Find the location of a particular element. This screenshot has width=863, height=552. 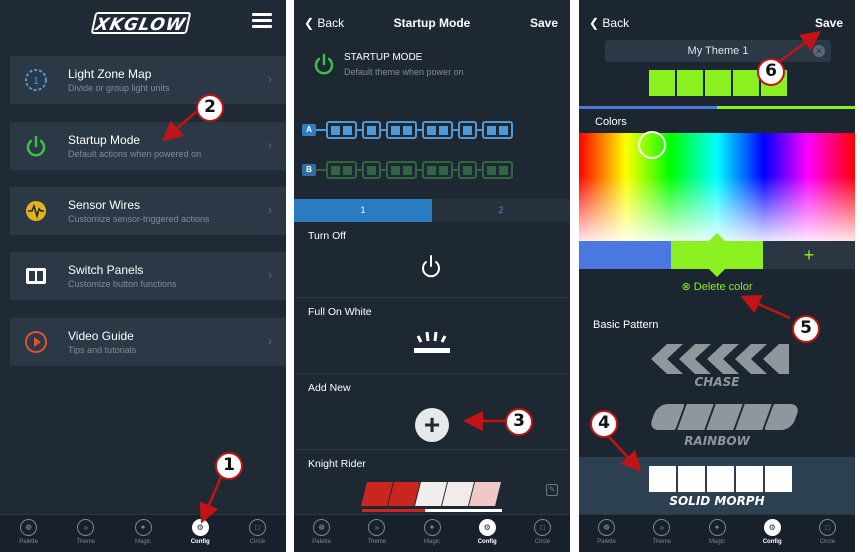

delete-color-label: Delete color is located at coordinates (723, 287).